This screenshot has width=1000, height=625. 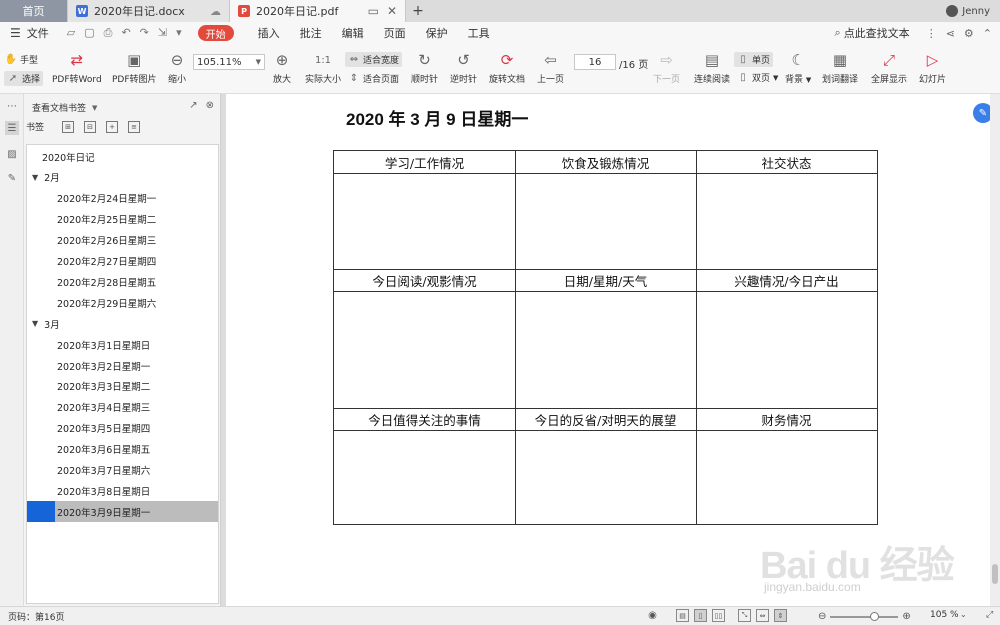 What do you see at coordinates (122, 302) in the screenshot?
I see `bookmark-item: 2020年2月29日星期六` at bounding box center [122, 302].